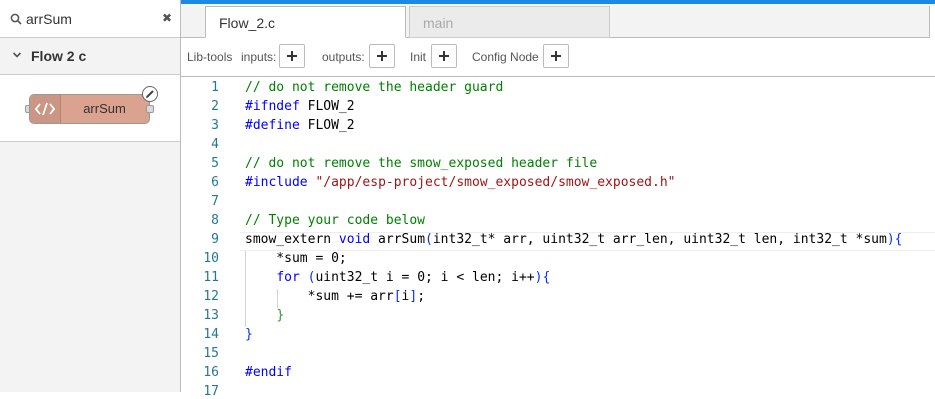 This screenshot has width=935, height=399. What do you see at coordinates (16, 19) in the screenshot?
I see `search-icon` at bounding box center [16, 19].